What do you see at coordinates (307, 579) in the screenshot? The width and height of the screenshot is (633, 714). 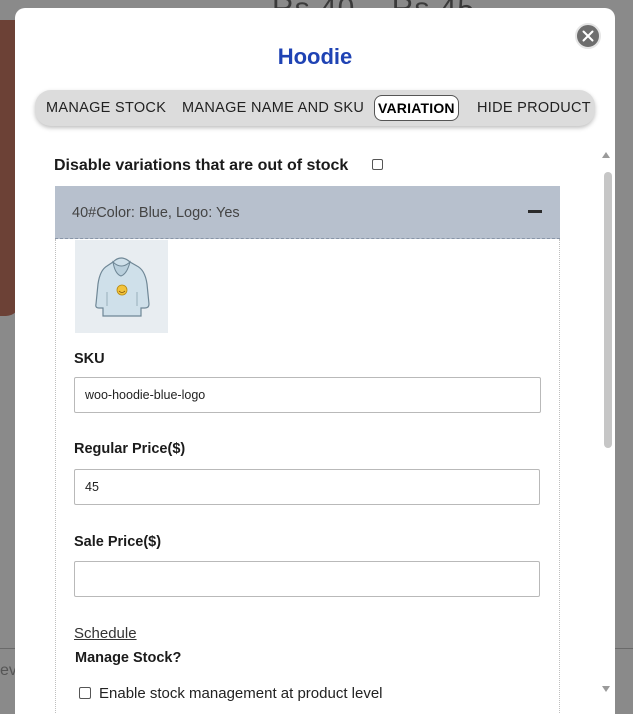 I see `sale-price-input` at bounding box center [307, 579].